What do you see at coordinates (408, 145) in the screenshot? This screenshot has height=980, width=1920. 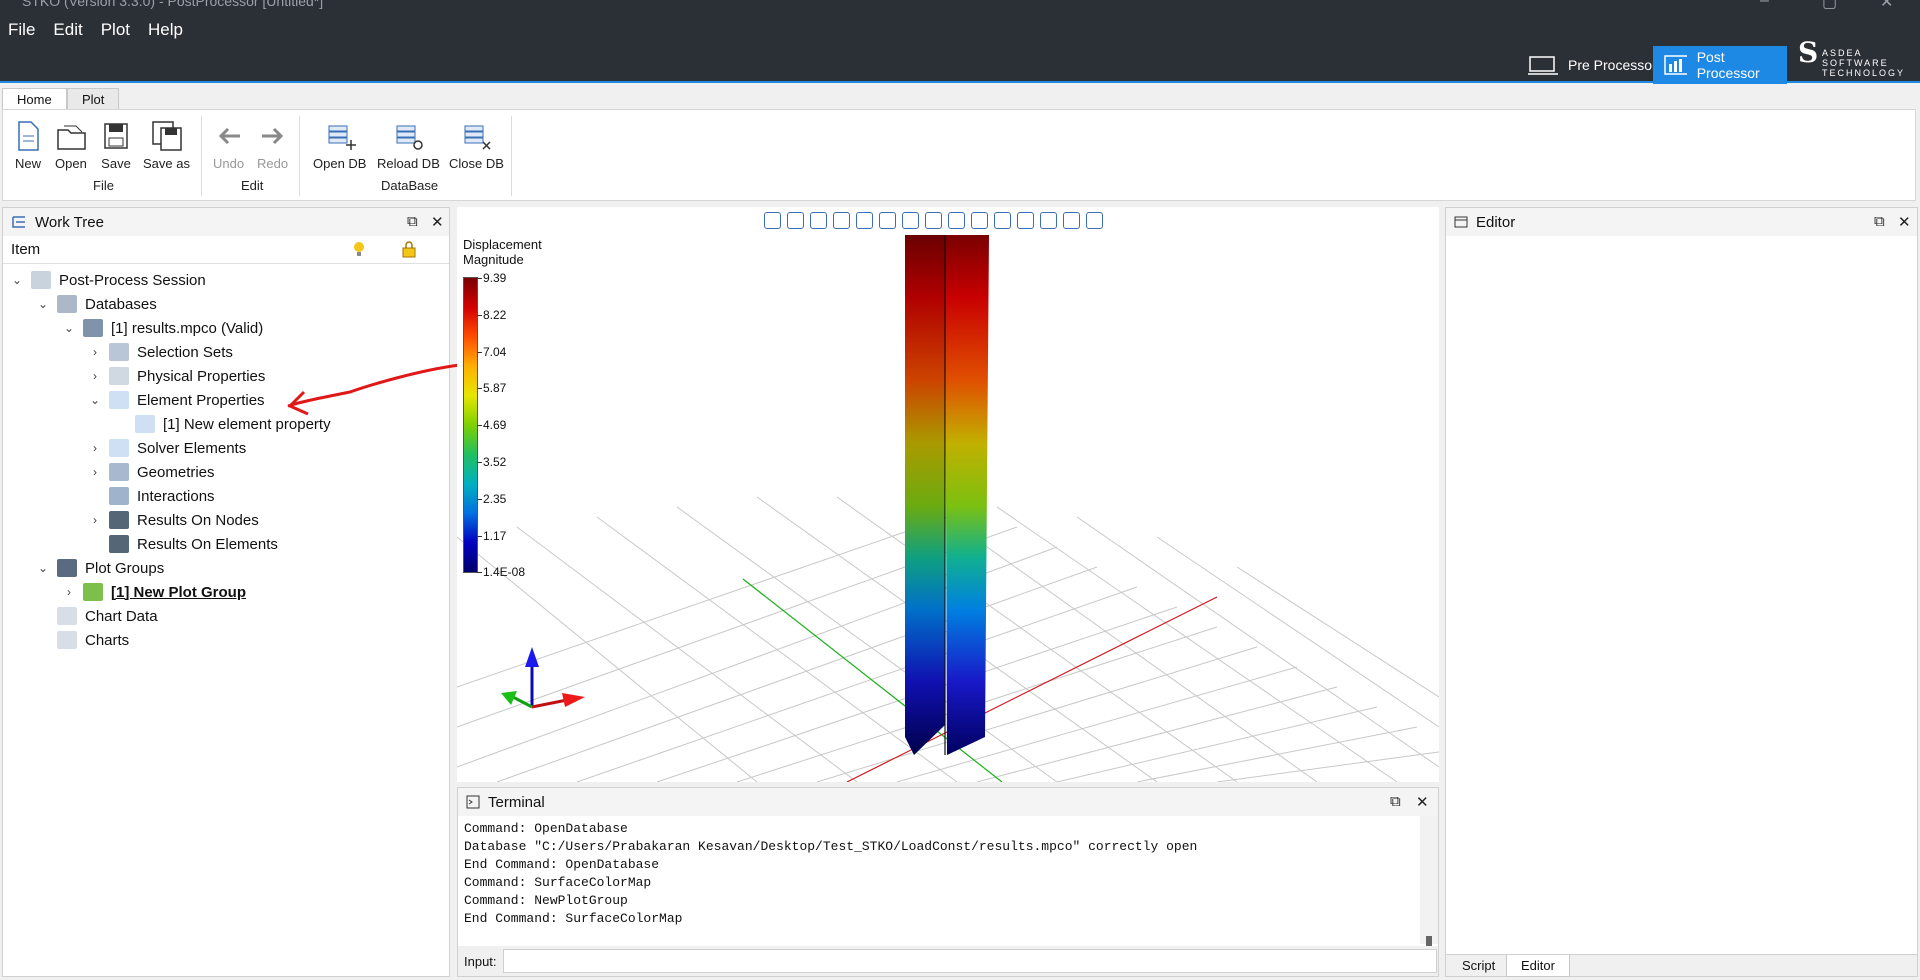 I see `reload-db-button: Reload DB` at bounding box center [408, 145].